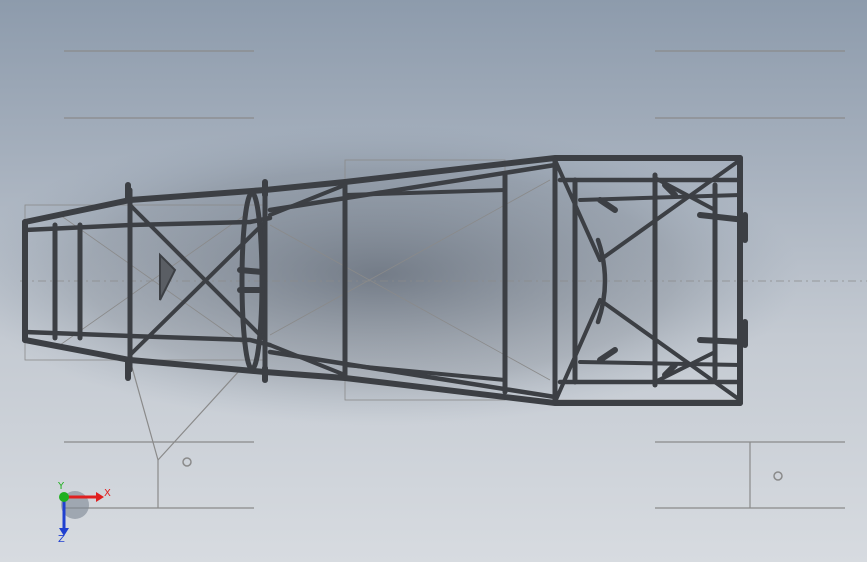 Image resolution: width=867 pixels, height=562 pixels. I want to click on triad-y-label: Y, so click(61, 486).